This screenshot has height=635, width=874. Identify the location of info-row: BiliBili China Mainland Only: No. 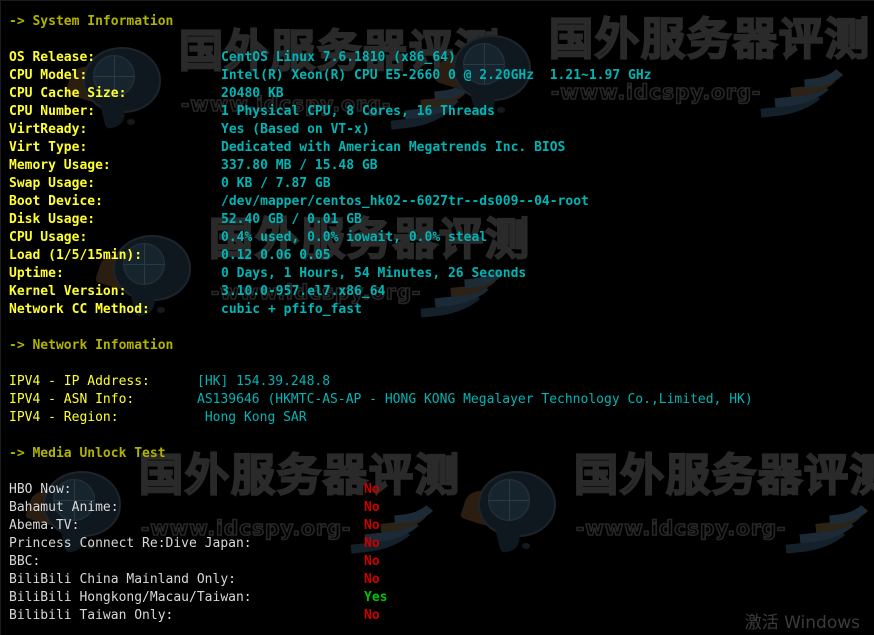
(441, 580).